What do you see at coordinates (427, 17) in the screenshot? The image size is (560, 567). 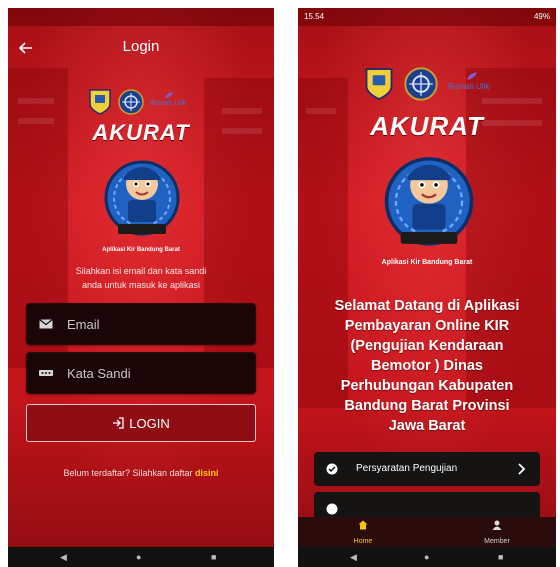 I see `status-bar: 15.54 49%` at bounding box center [427, 17].